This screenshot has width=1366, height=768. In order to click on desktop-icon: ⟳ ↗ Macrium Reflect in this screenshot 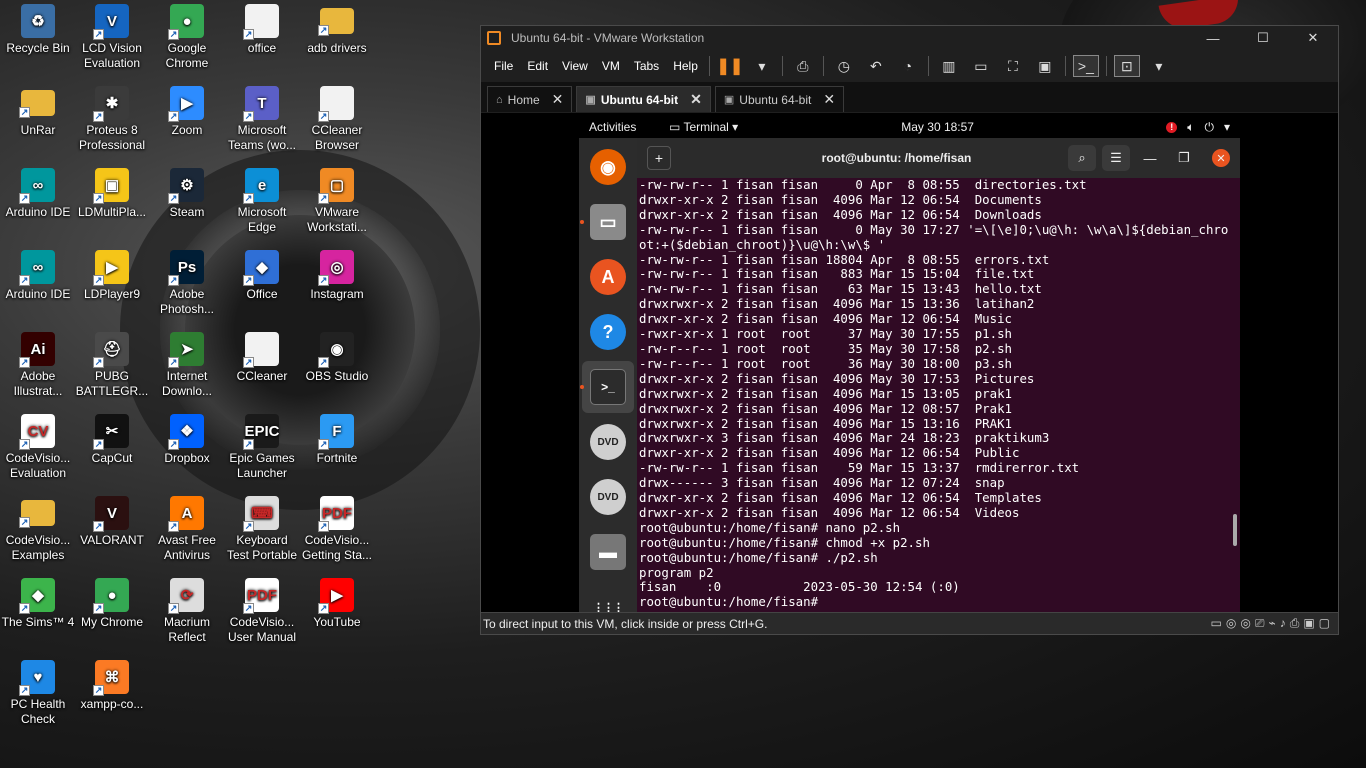, I will do `click(187, 609)`.